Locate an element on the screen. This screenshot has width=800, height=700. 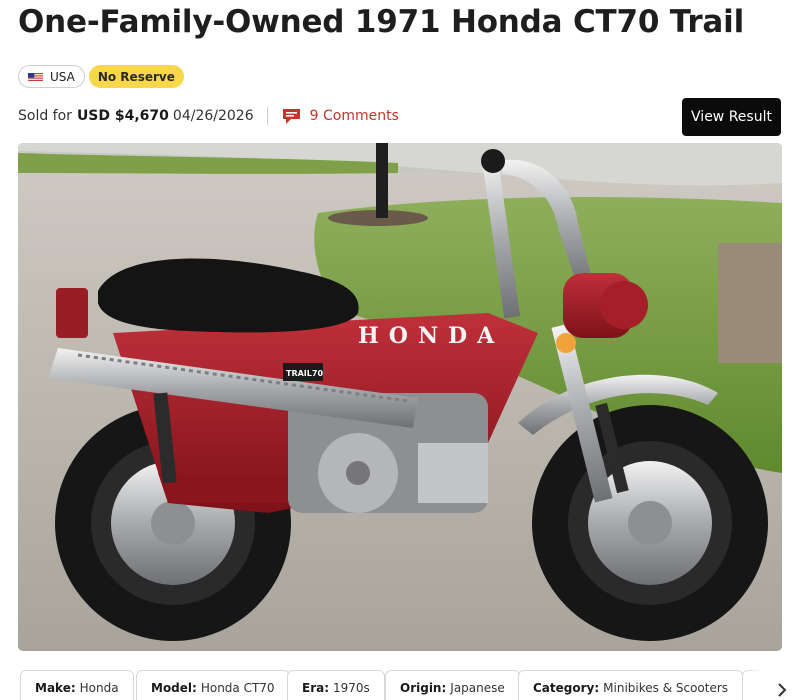
spec-chip-make: Make: Honda is located at coordinates (77, 685).